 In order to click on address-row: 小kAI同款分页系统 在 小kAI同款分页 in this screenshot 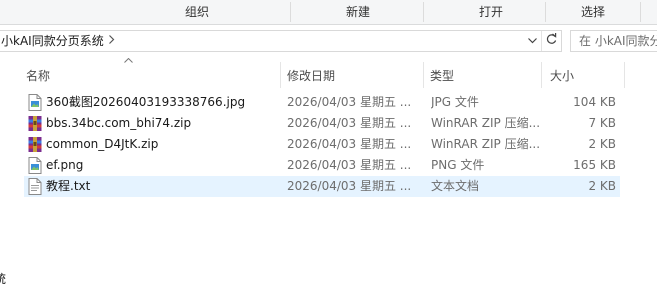, I will do `click(328, 41)`.